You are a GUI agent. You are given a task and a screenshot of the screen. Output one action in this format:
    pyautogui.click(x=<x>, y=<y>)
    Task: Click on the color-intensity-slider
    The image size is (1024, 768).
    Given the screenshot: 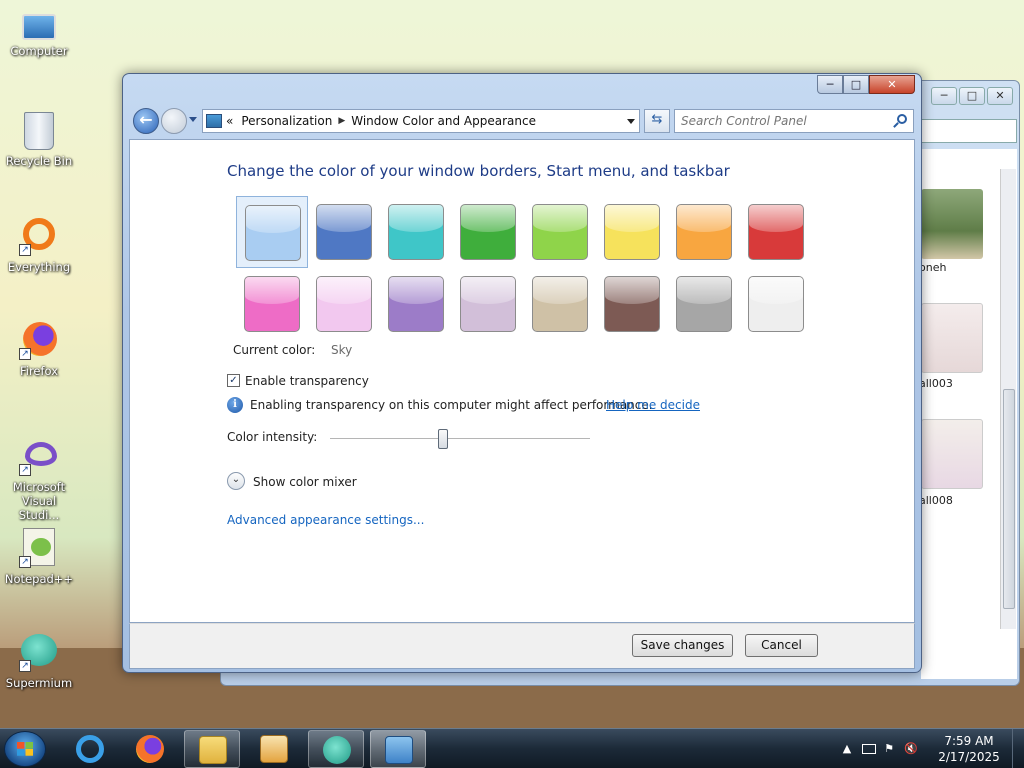 What is the action you would take?
    pyautogui.click(x=460, y=439)
    